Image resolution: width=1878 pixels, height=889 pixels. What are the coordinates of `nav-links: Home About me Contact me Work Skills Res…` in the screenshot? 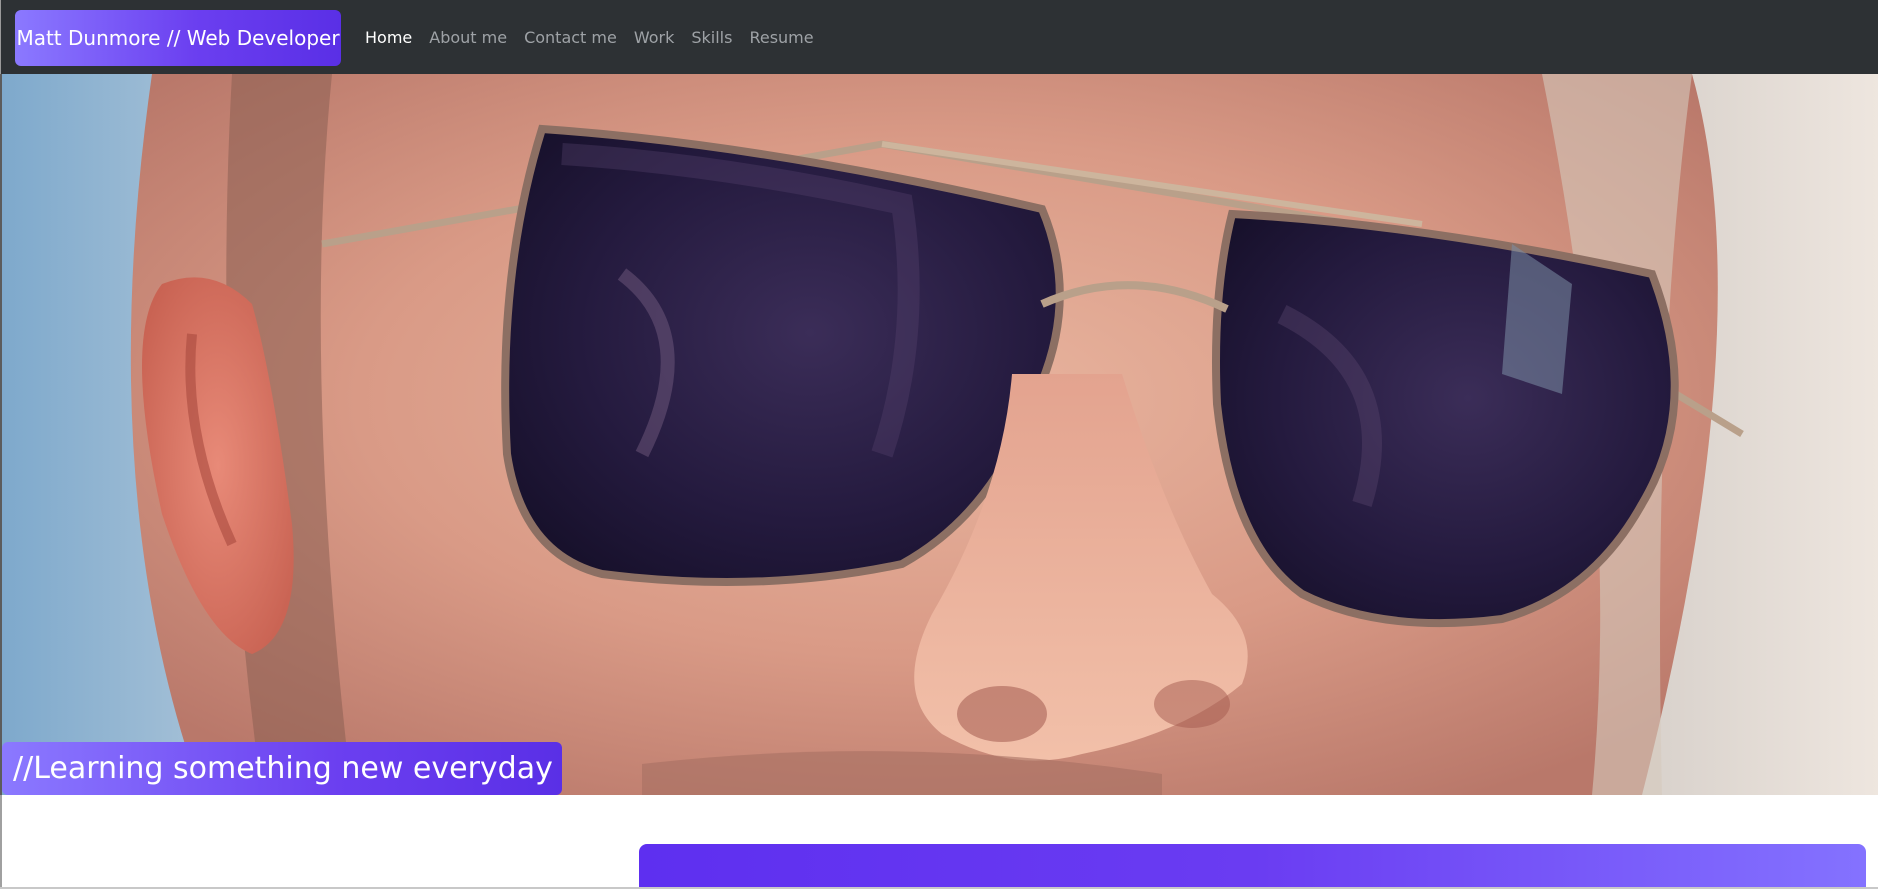 It's located at (598, 37).